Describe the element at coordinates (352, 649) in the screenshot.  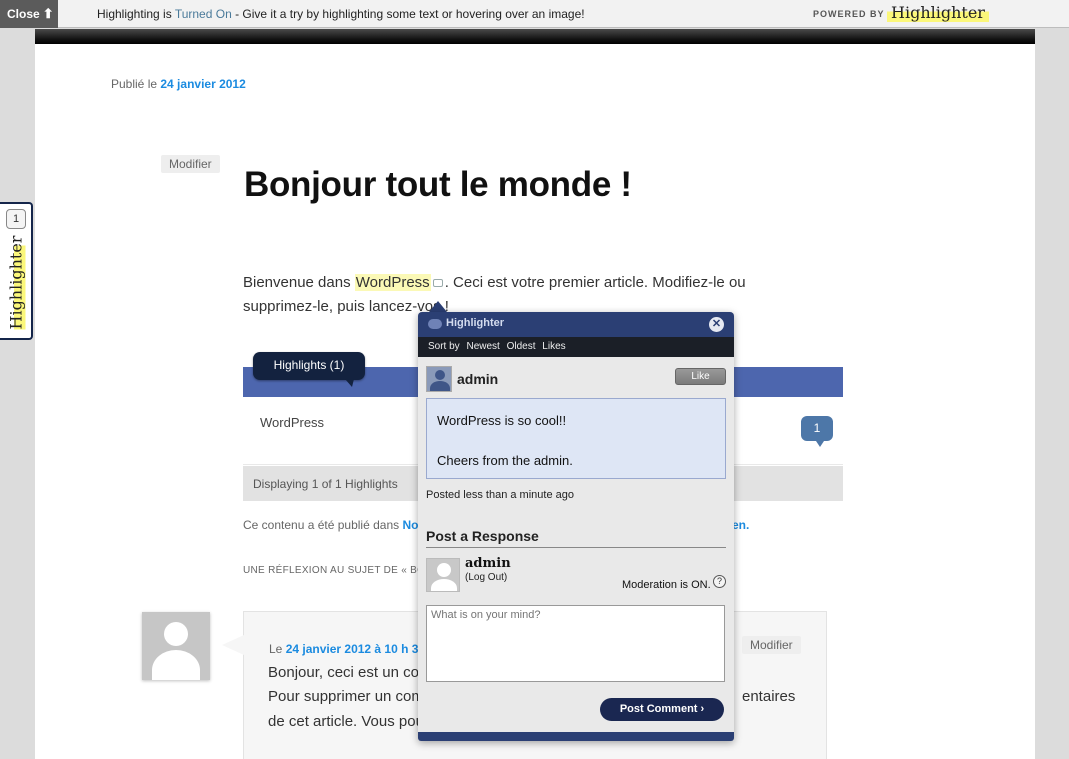
I see `comment-date-link: 24 janvier 2012 à 10 h 3` at that location.